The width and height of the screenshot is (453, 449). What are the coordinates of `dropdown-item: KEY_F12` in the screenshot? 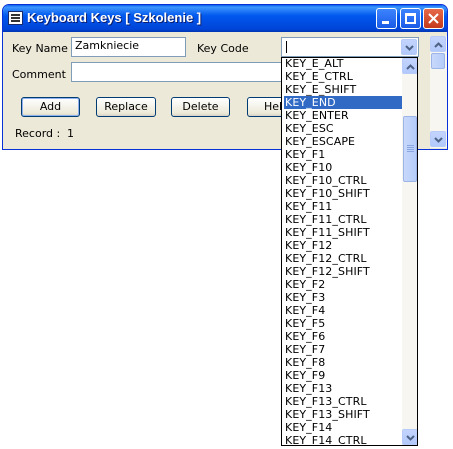 It's located at (343, 245).